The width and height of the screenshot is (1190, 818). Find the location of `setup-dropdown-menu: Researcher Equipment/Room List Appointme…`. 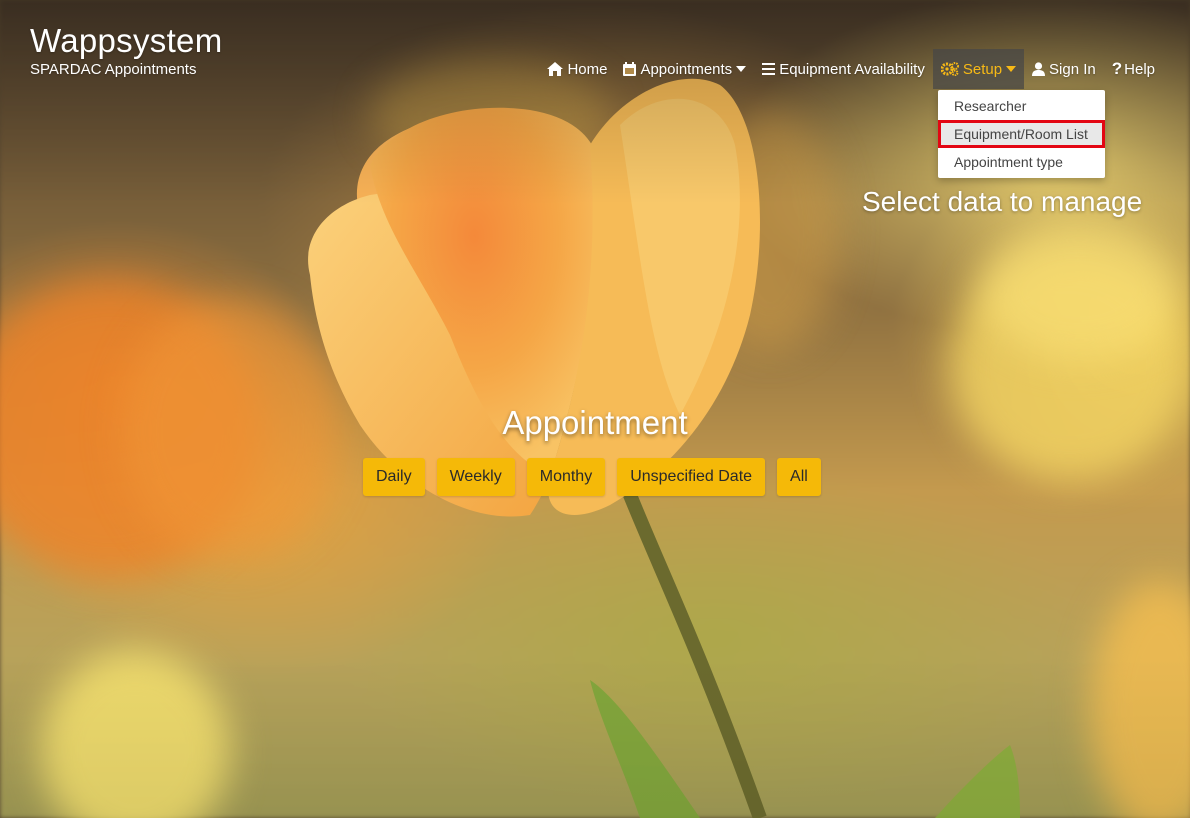

setup-dropdown-menu: Researcher Equipment/Room List Appointme… is located at coordinates (1021, 134).